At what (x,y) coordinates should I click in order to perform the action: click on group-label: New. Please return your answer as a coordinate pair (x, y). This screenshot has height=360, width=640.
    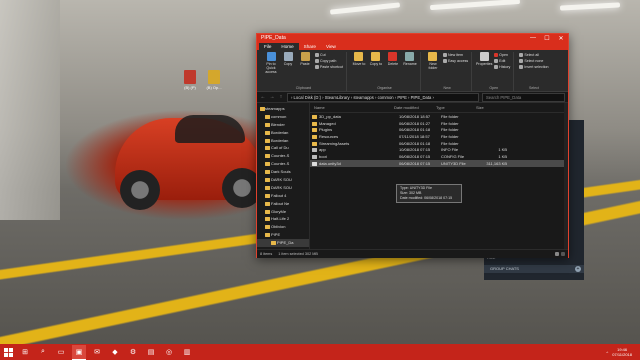
    Looking at the image, I should click on (447, 88).